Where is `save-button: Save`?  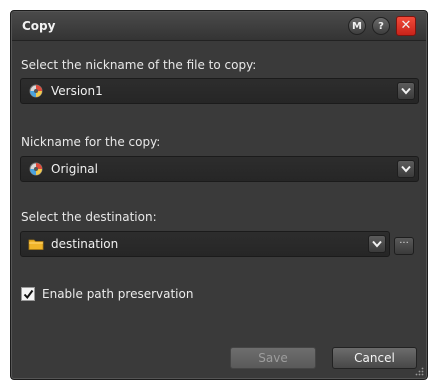 save-button: Save is located at coordinates (273, 358).